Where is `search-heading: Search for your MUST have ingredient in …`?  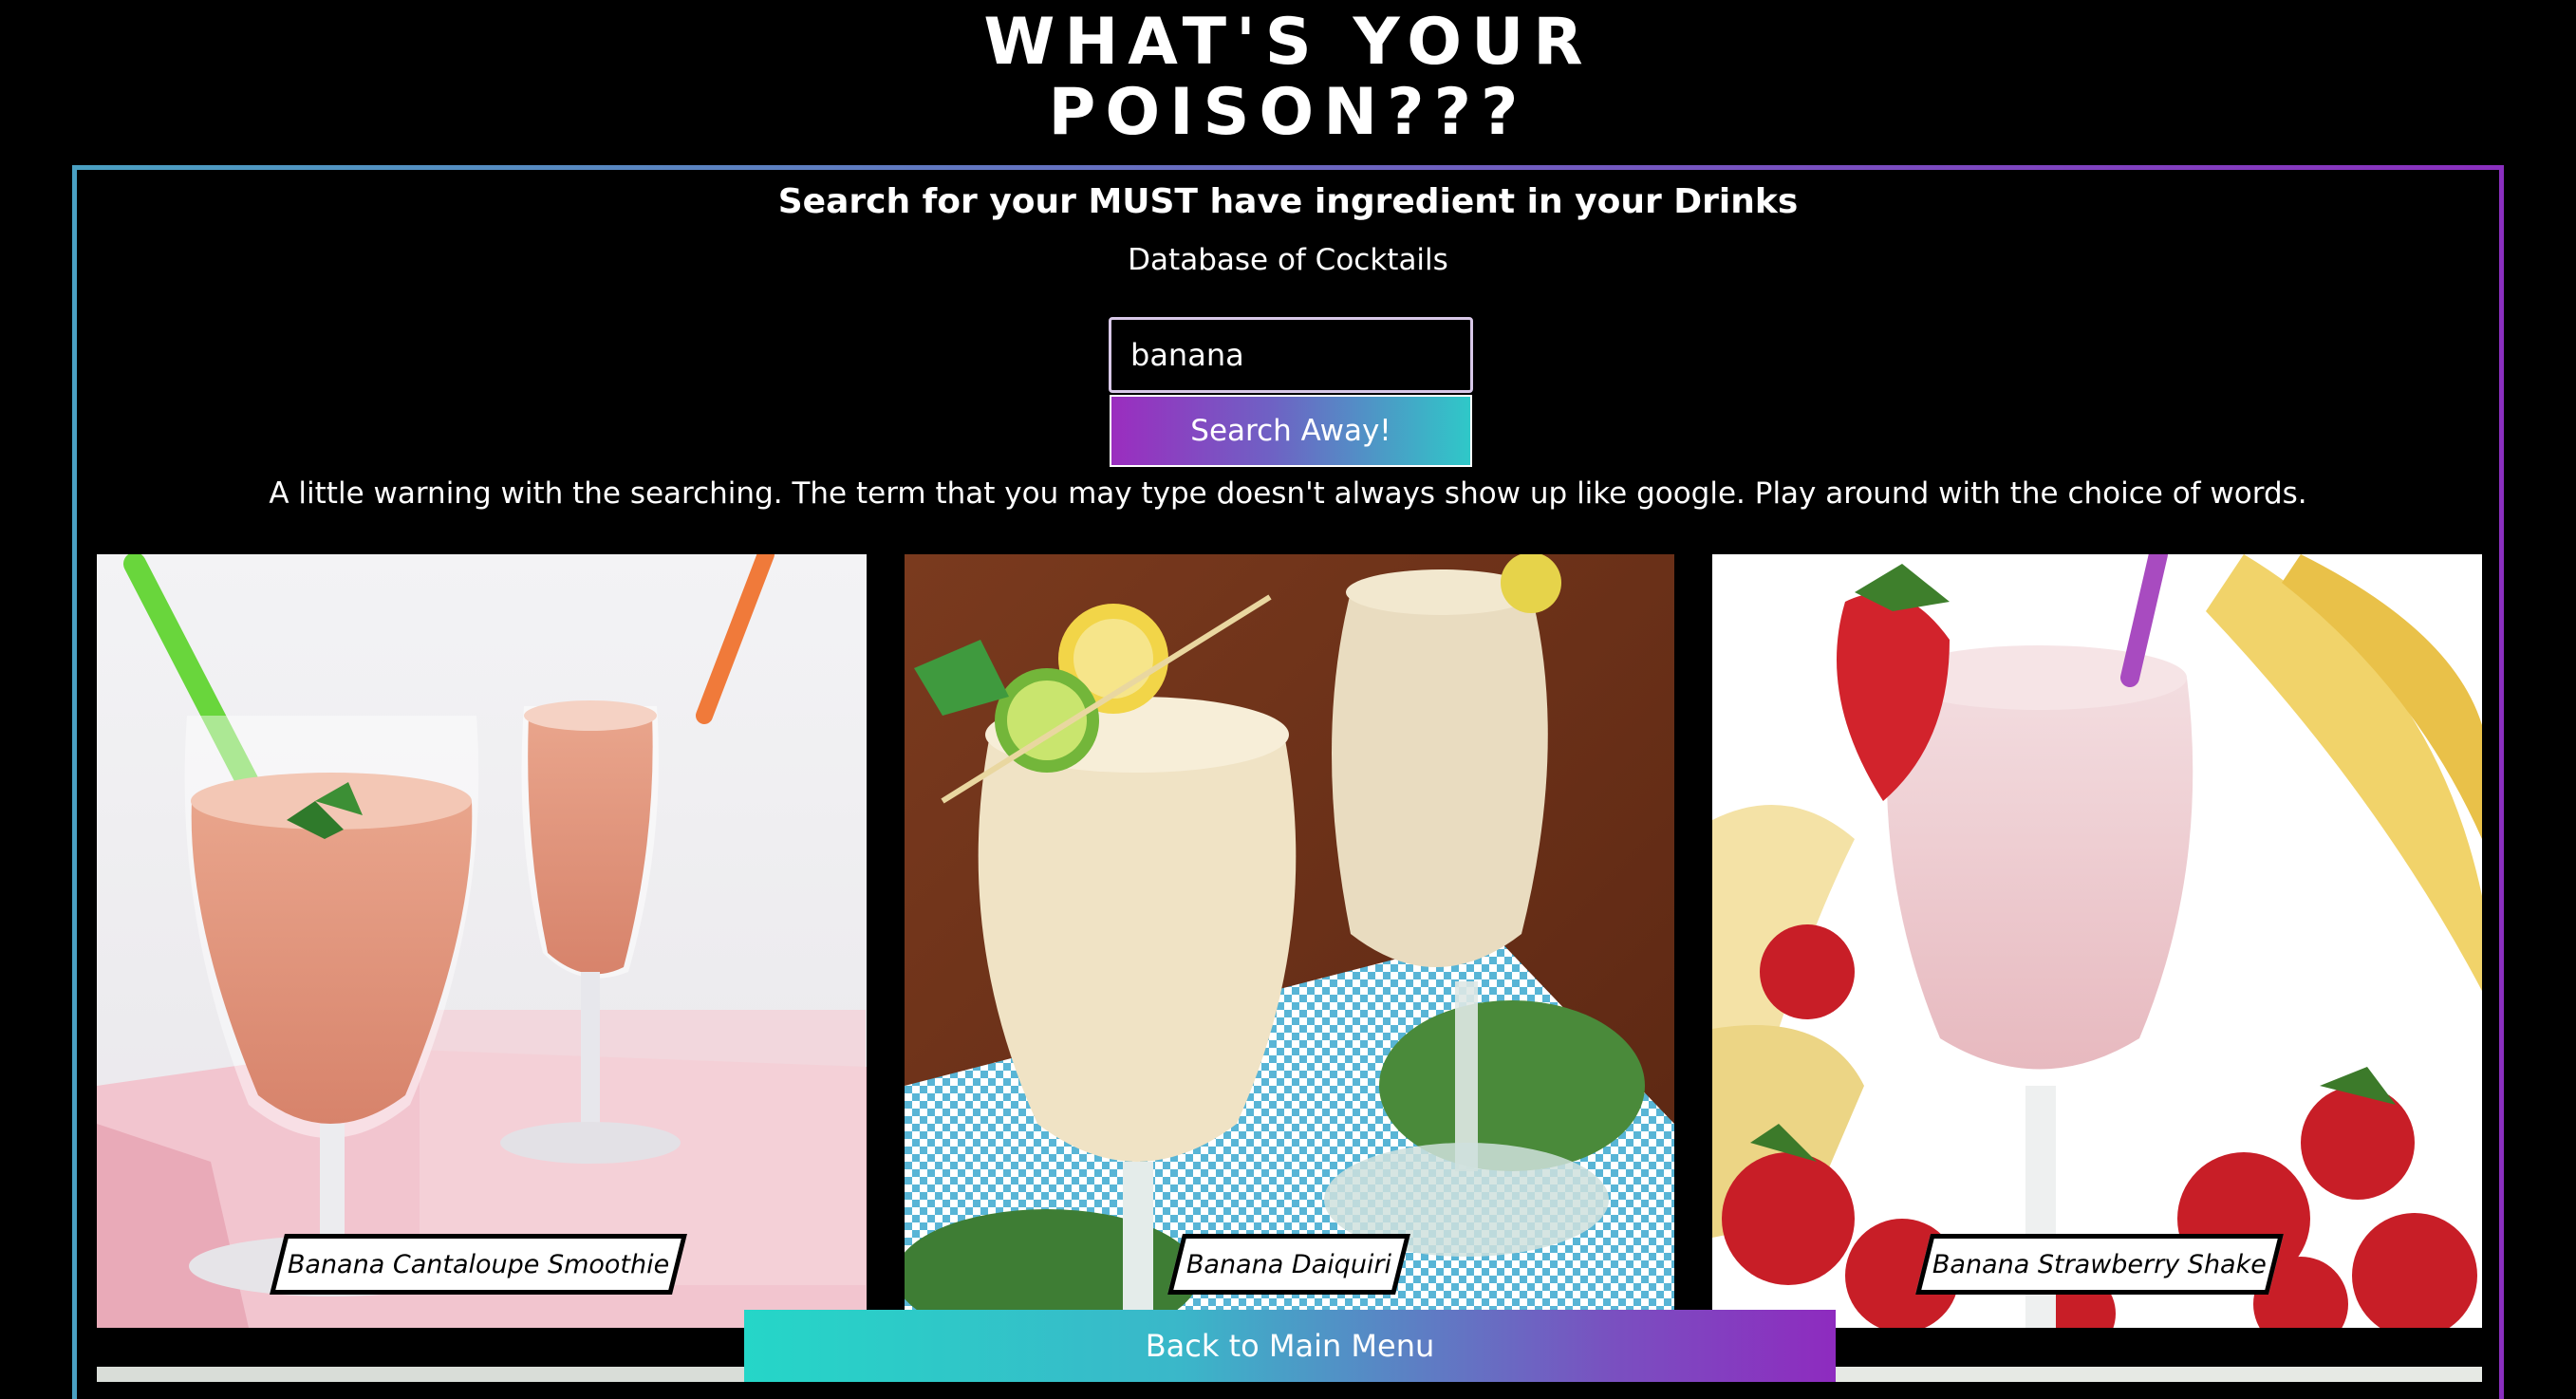
search-heading: Search for your MUST have ingredient in … is located at coordinates (1288, 201).